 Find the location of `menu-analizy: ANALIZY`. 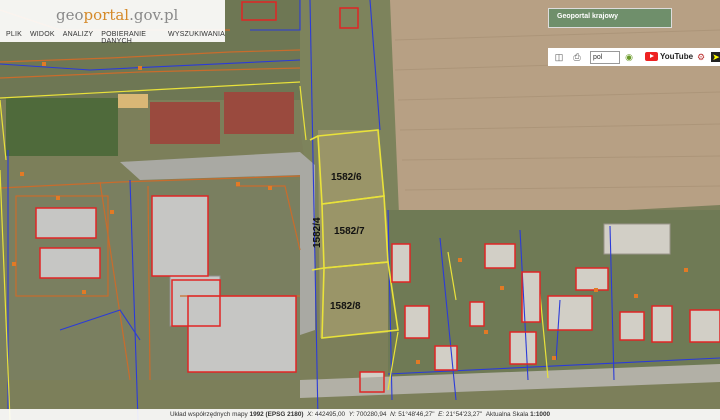

menu-analizy: ANALIZY is located at coordinates (78, 38).